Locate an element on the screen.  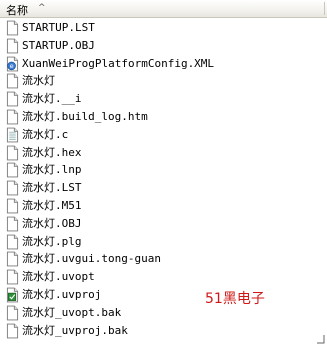
file-row: 流水灯.lnp is located at coordinates (163, 170).